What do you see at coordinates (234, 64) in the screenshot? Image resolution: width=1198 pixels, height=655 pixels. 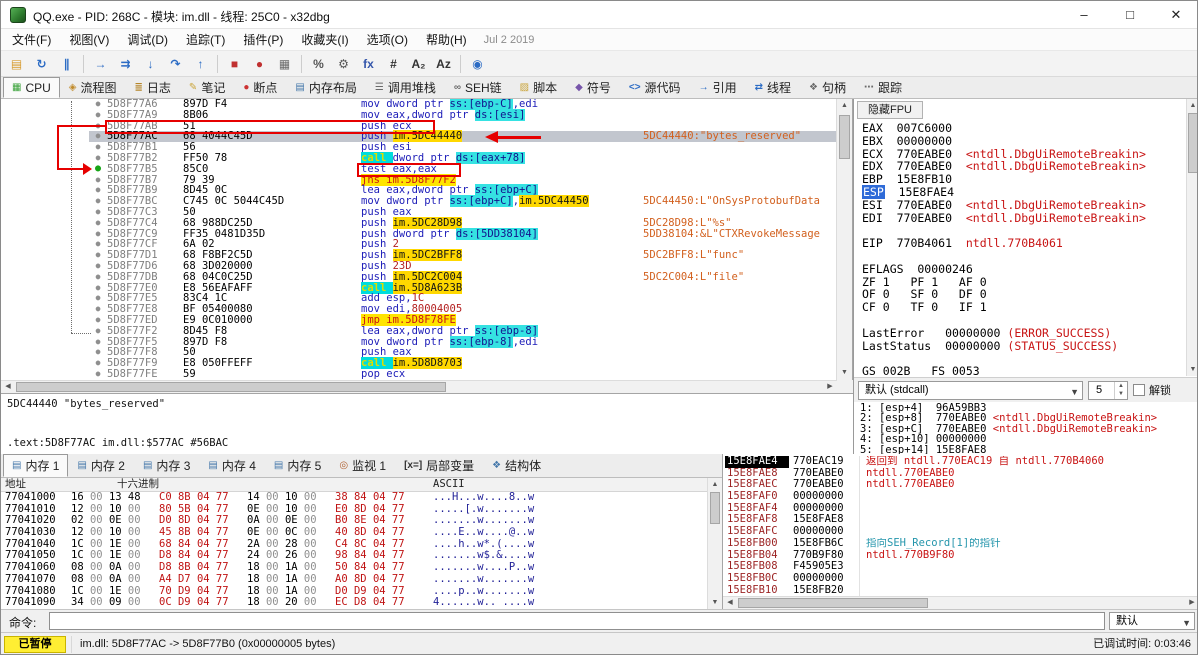 I see `stop-button: ■` at bounding box center [234, 64].